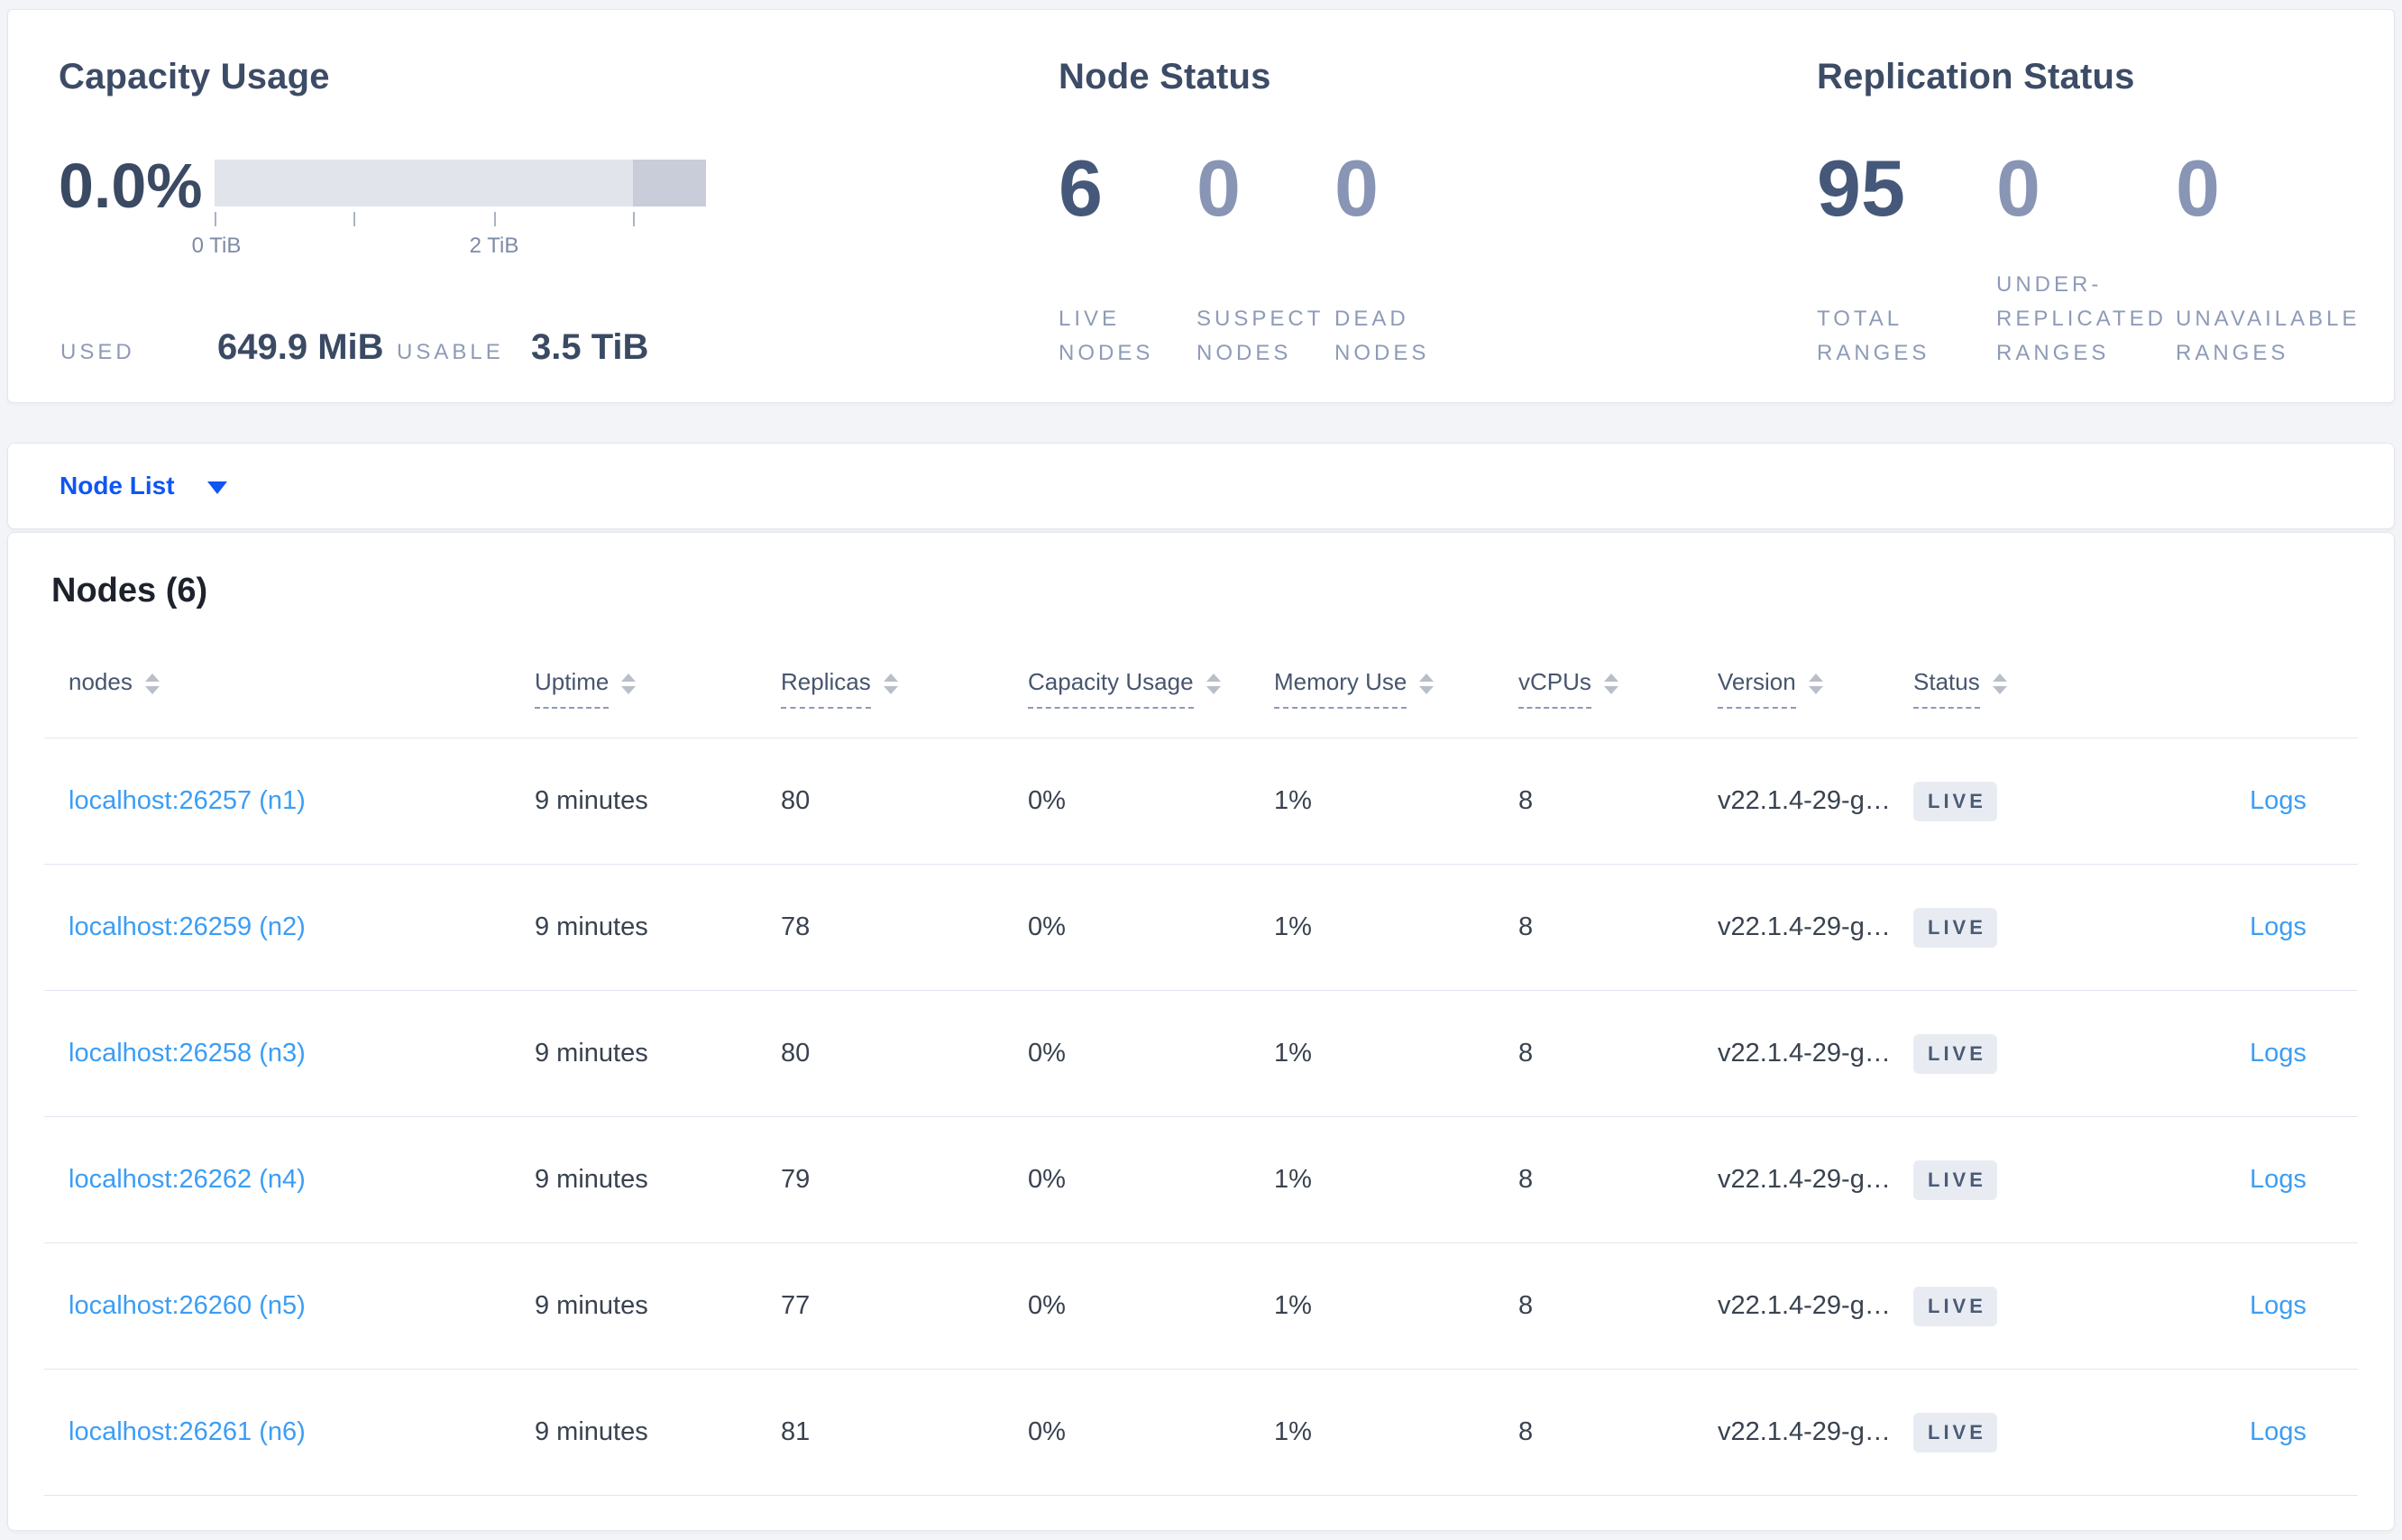  Describe the element at coordinates (216, 246) in the screenshot. I see `capacity-axis-label: 0 TiB` at that location.